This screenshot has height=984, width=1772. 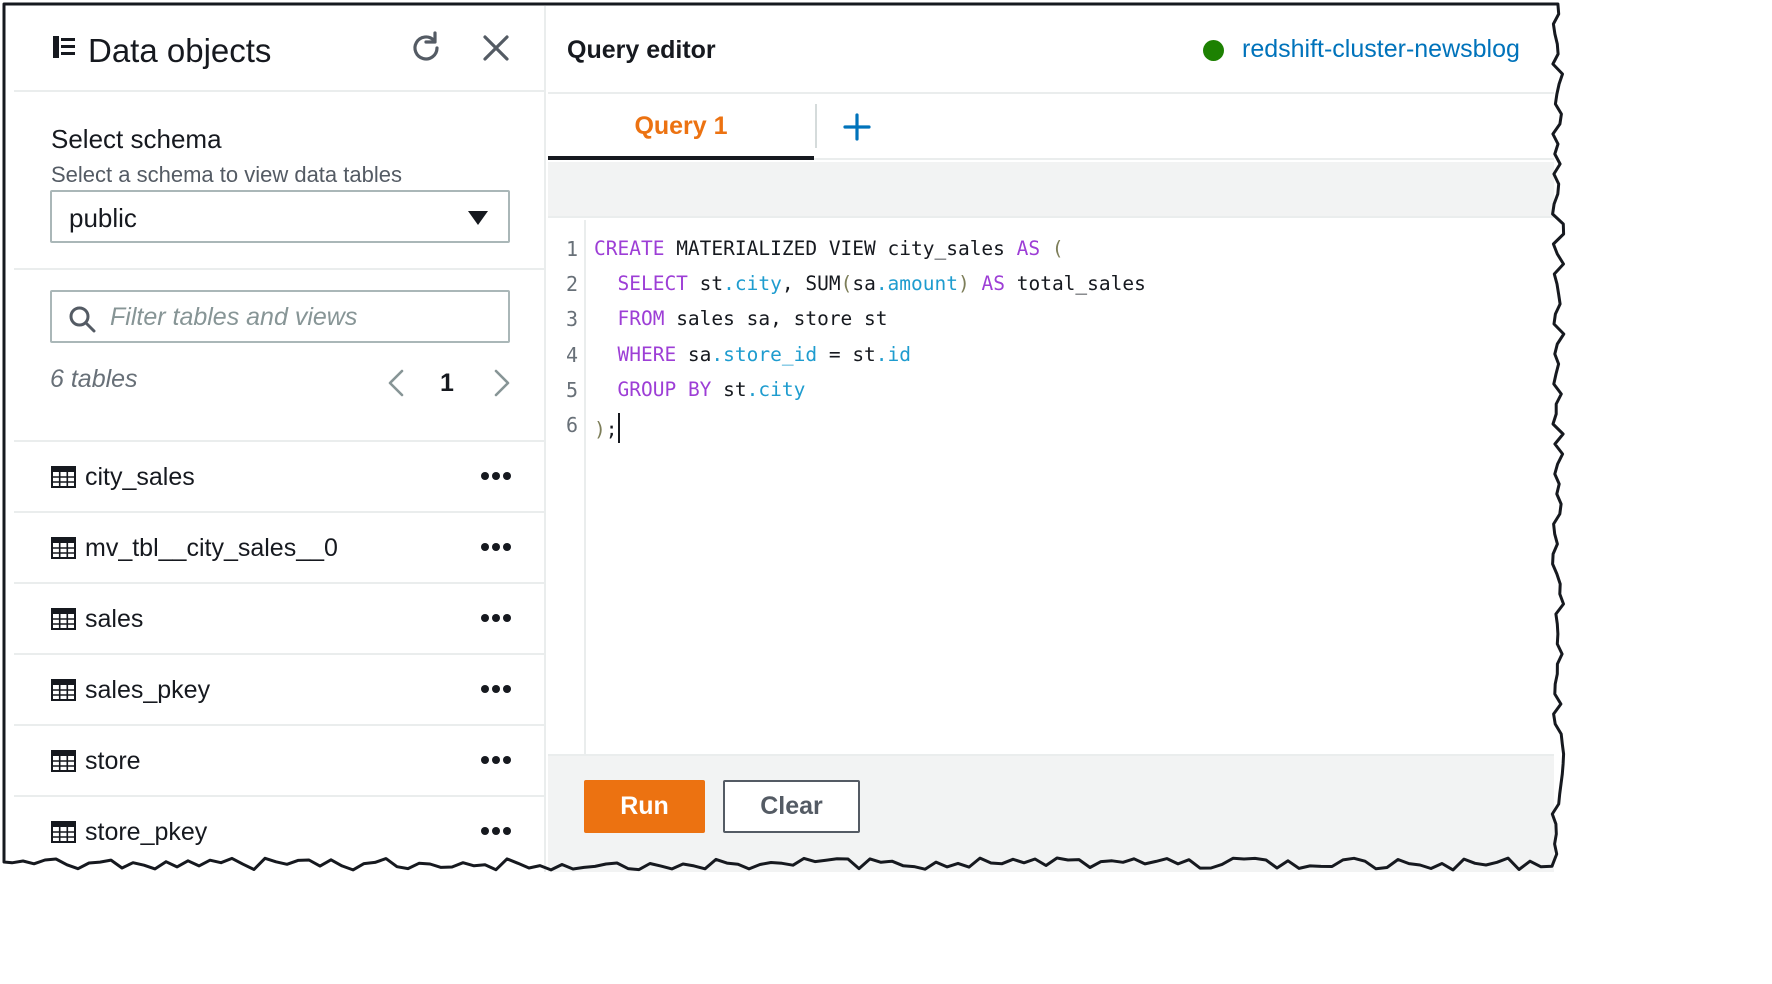 What do you see at coordinates (1051, 126) in the screenshot?
I see `query-tabs-bar: Query 1` at bounding box center [1051, 126].